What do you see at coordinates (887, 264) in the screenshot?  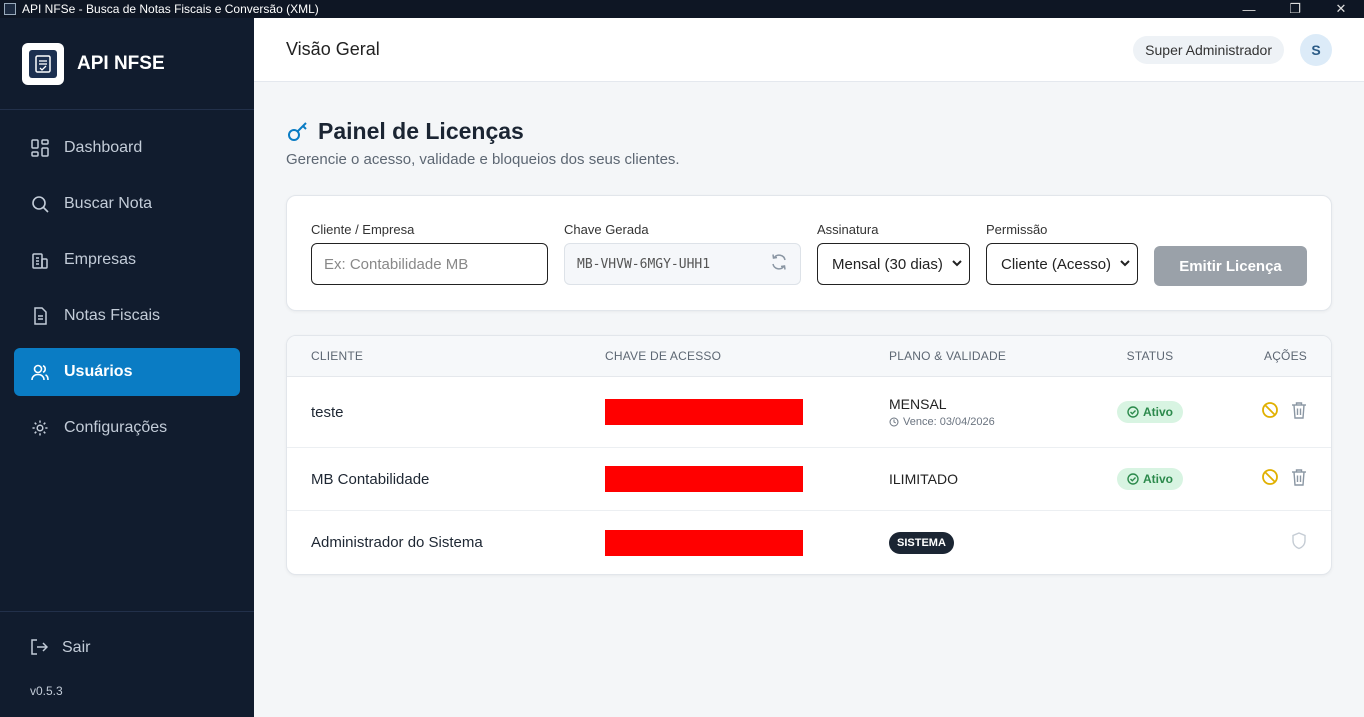 I see `plan-select-value: Mensal (30 dias)` at bounding box center [887, 264].